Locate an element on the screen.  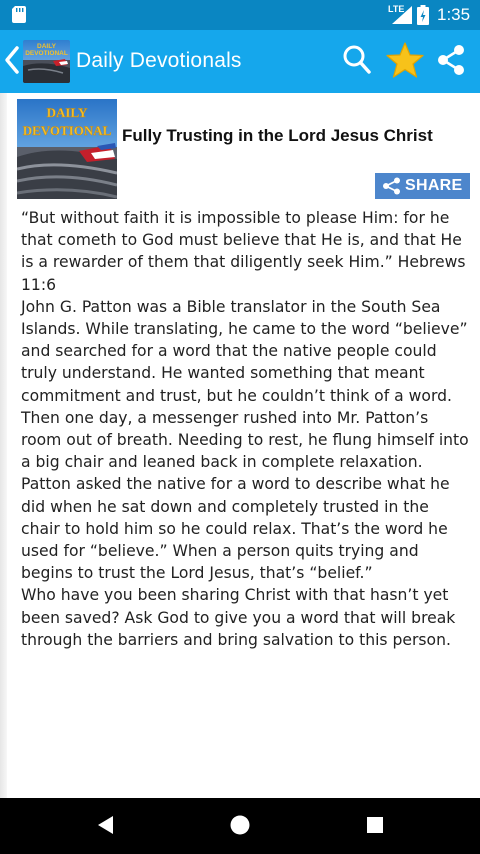
search-icon is located at coordinates (357, 60).